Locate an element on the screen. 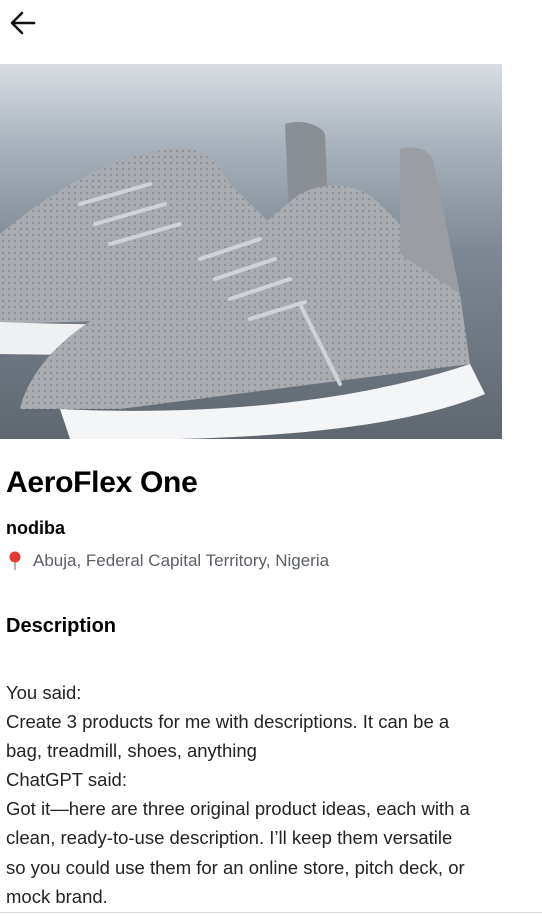  divider is located at coordinates (271, 912).